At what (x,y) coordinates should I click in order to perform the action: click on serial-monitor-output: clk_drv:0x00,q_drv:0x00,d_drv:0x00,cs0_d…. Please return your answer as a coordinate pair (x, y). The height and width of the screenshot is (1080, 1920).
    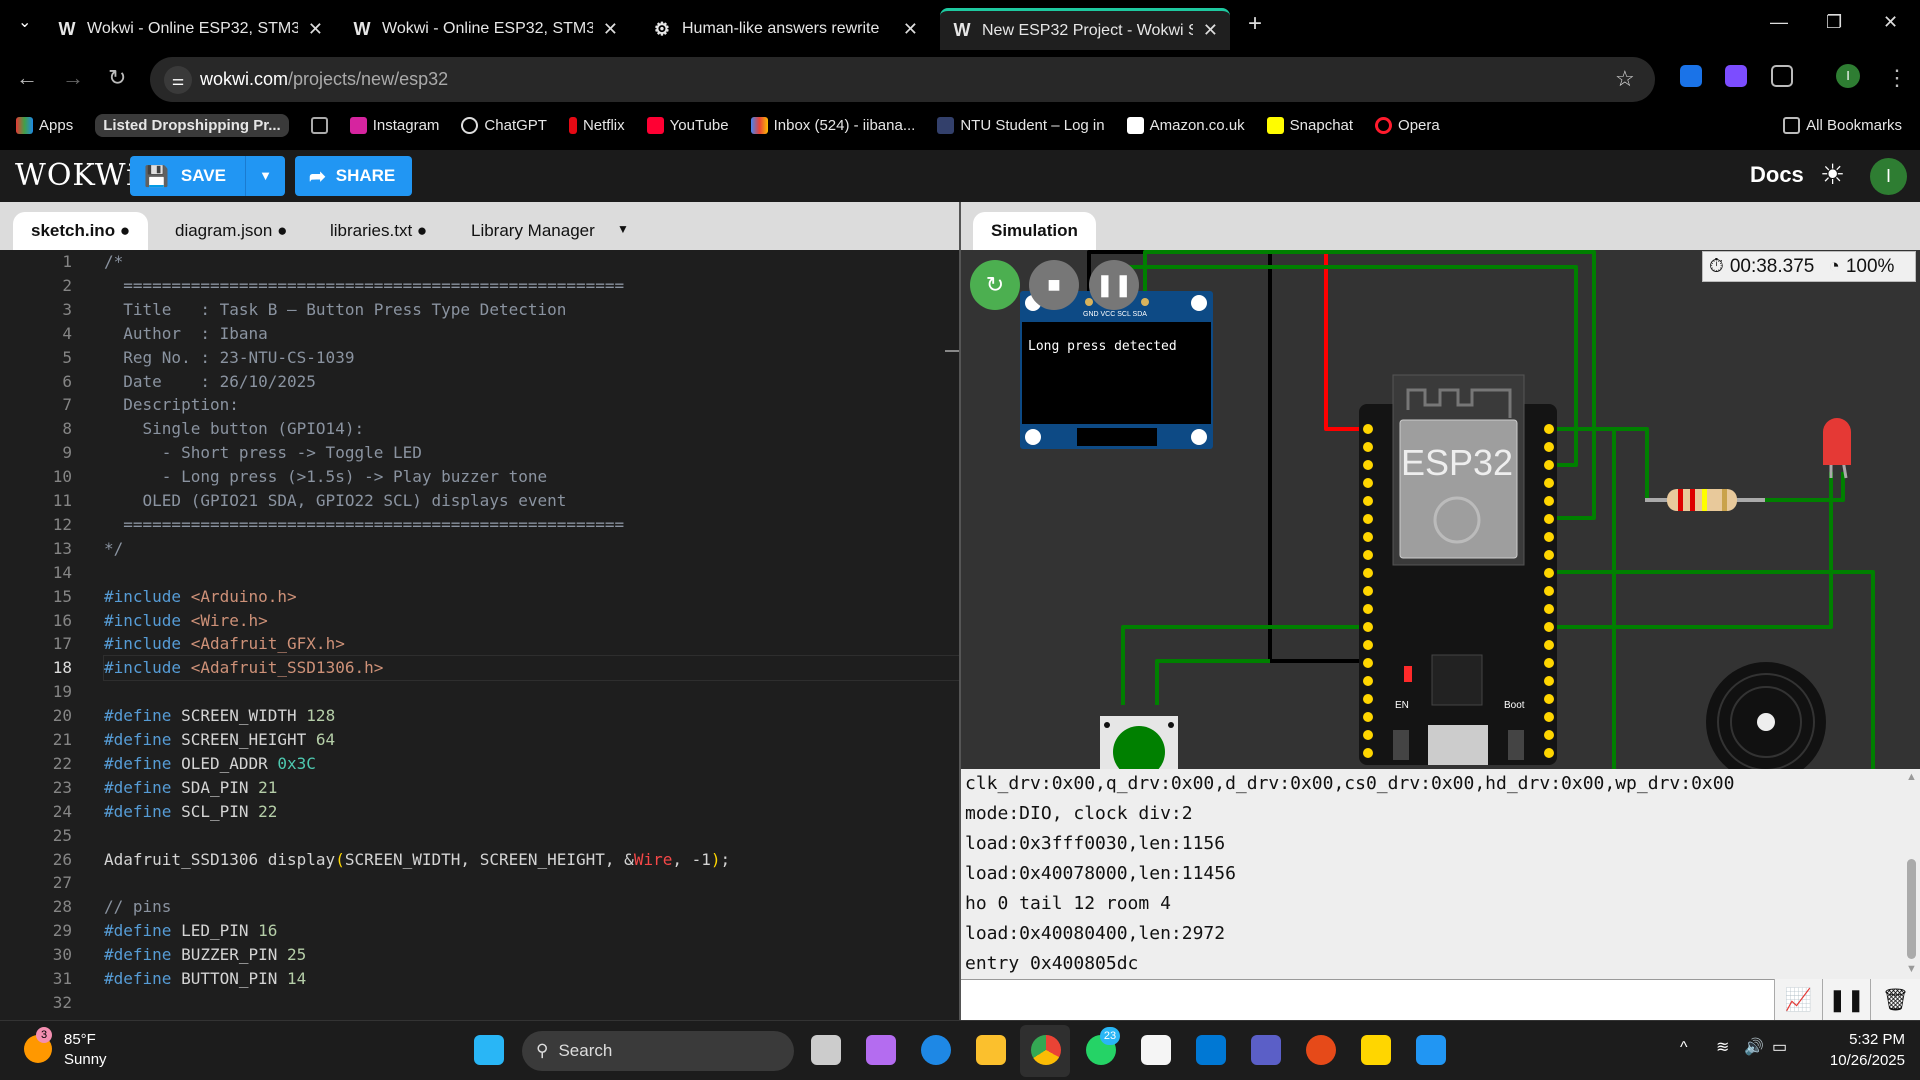
    Looking at the image, I should click on (1440, 874).